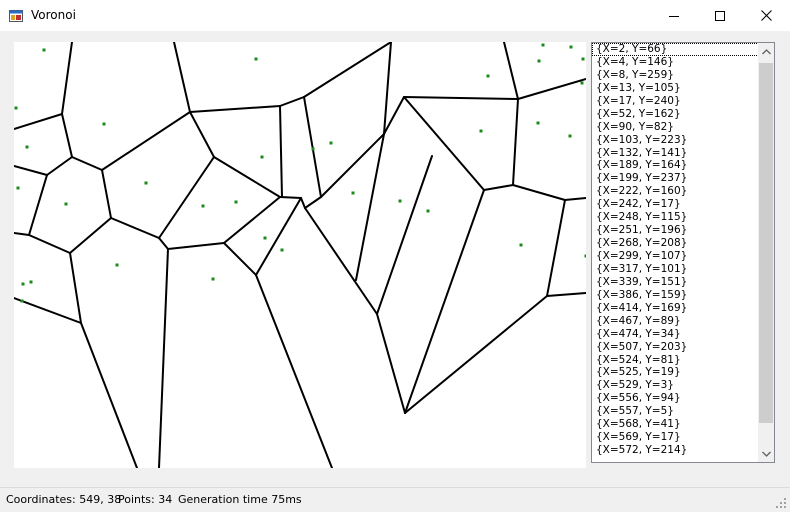  I want to click on point-list-item: {X=251, Y=196}, so click(675, 230).